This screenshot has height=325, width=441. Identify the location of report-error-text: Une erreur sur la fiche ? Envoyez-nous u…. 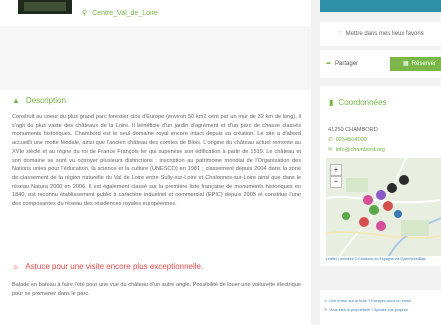
(370, 301).